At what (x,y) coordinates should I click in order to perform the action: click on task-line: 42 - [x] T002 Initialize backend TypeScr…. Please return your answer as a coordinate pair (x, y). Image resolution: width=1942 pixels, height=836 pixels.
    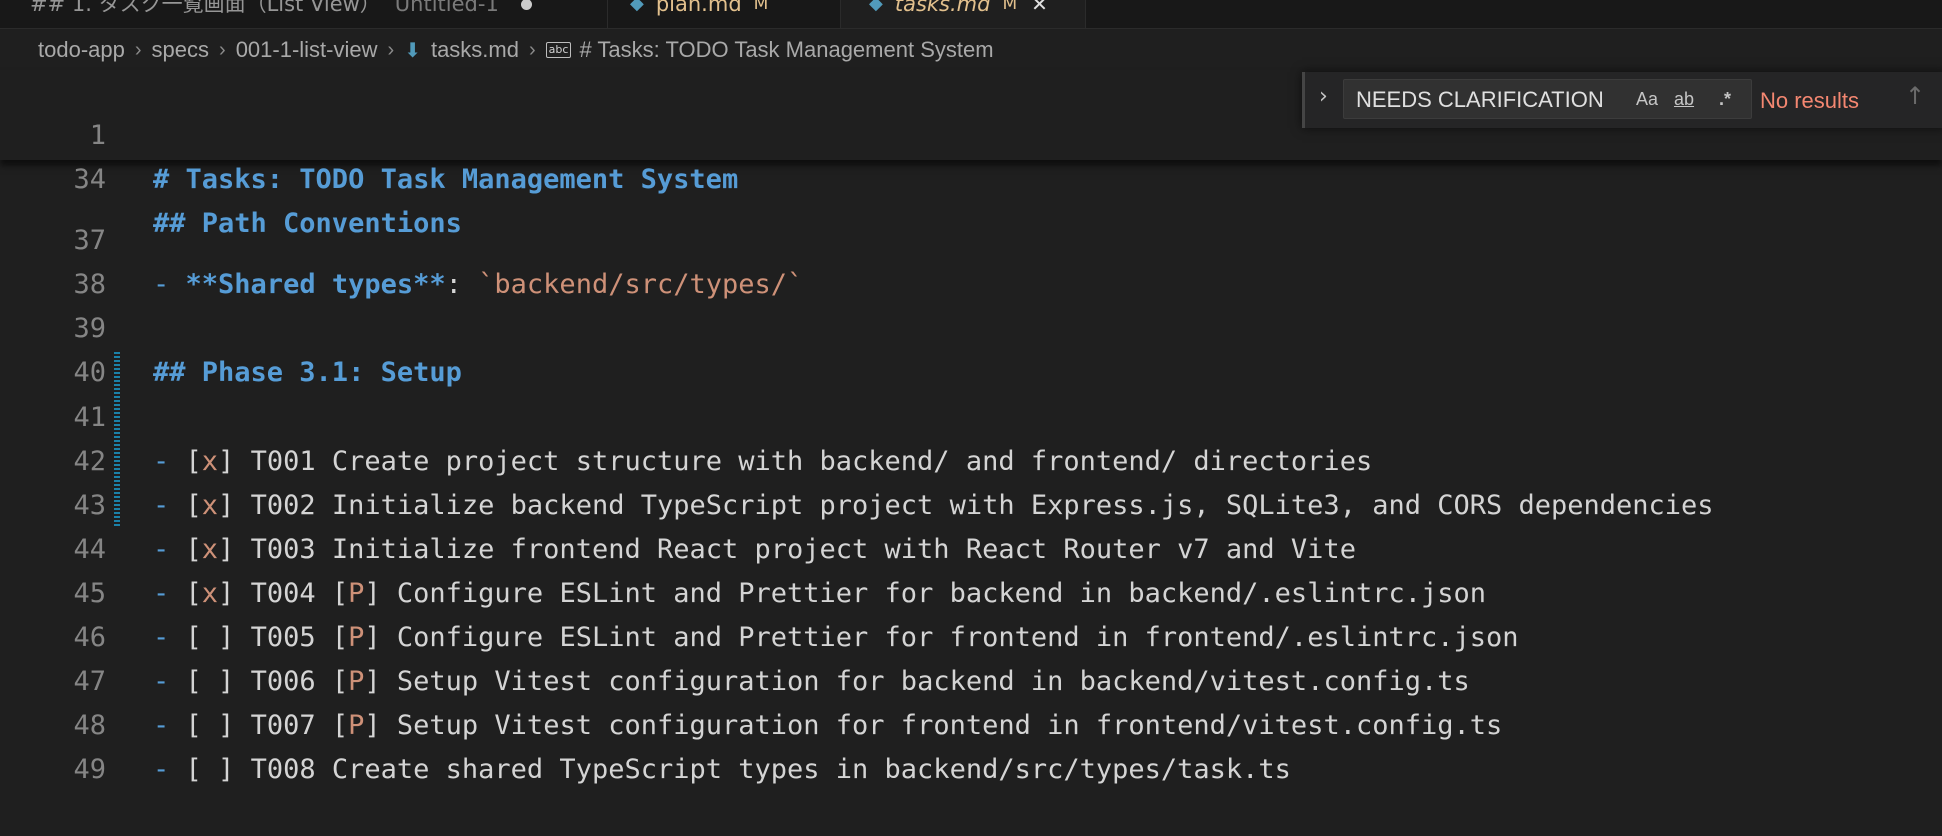
    Looking at the image, I should click on (971, 458).